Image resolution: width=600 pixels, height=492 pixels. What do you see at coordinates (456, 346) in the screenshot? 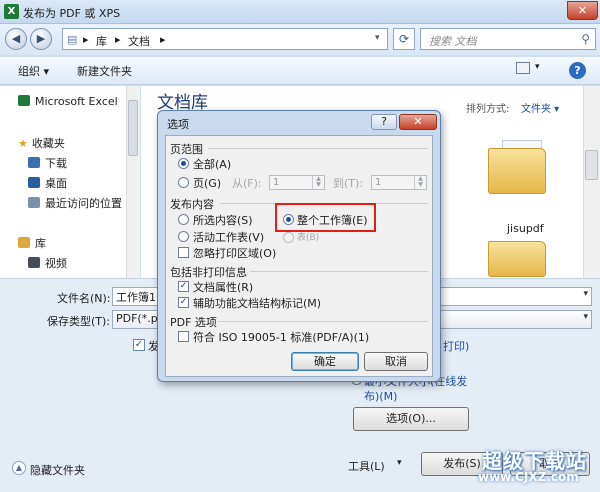
I see `print-option-fragment: 打印)` at bounding box center [456, 346].